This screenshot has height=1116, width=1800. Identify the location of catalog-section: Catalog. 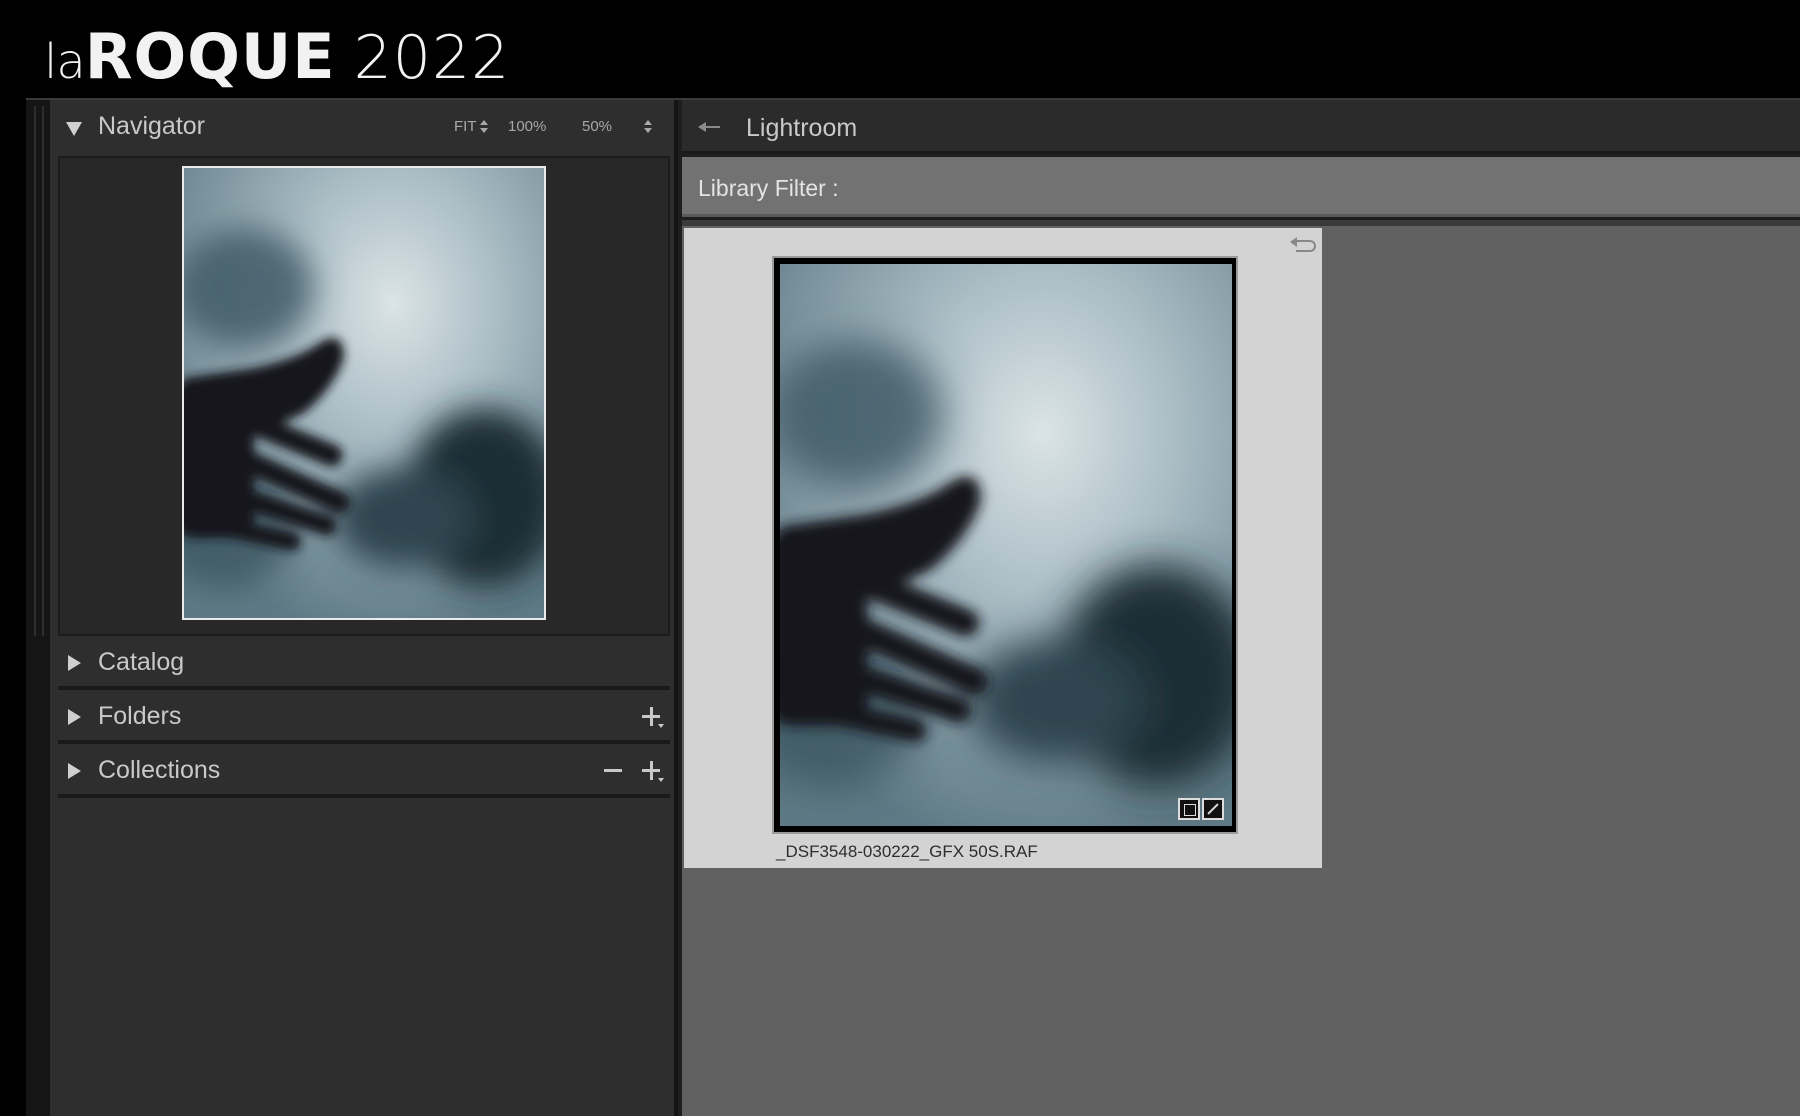
(364, 664).